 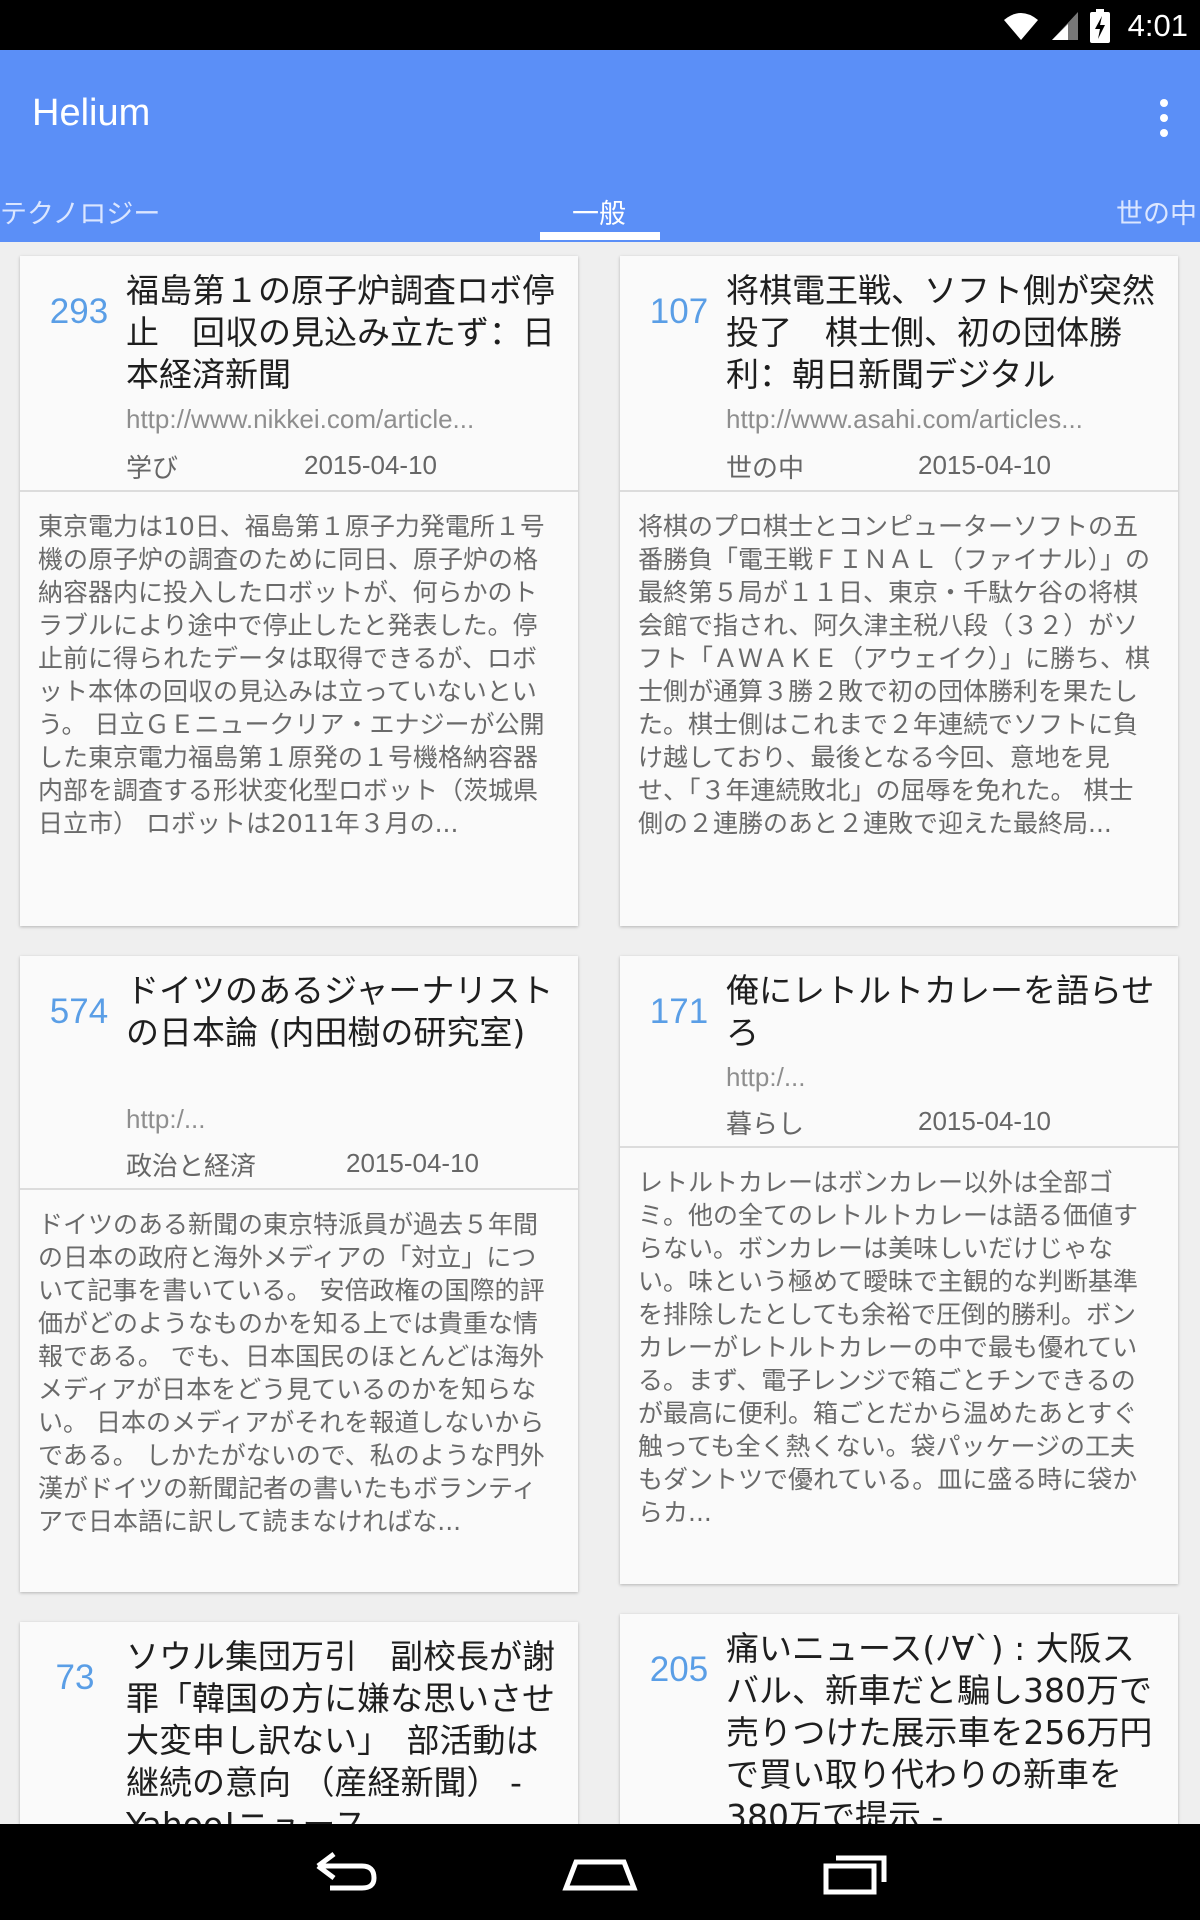 What do you see at coordinates (79, 311) in the screenshot?
I see `article-score: 293` at bounding box center [79, 311].